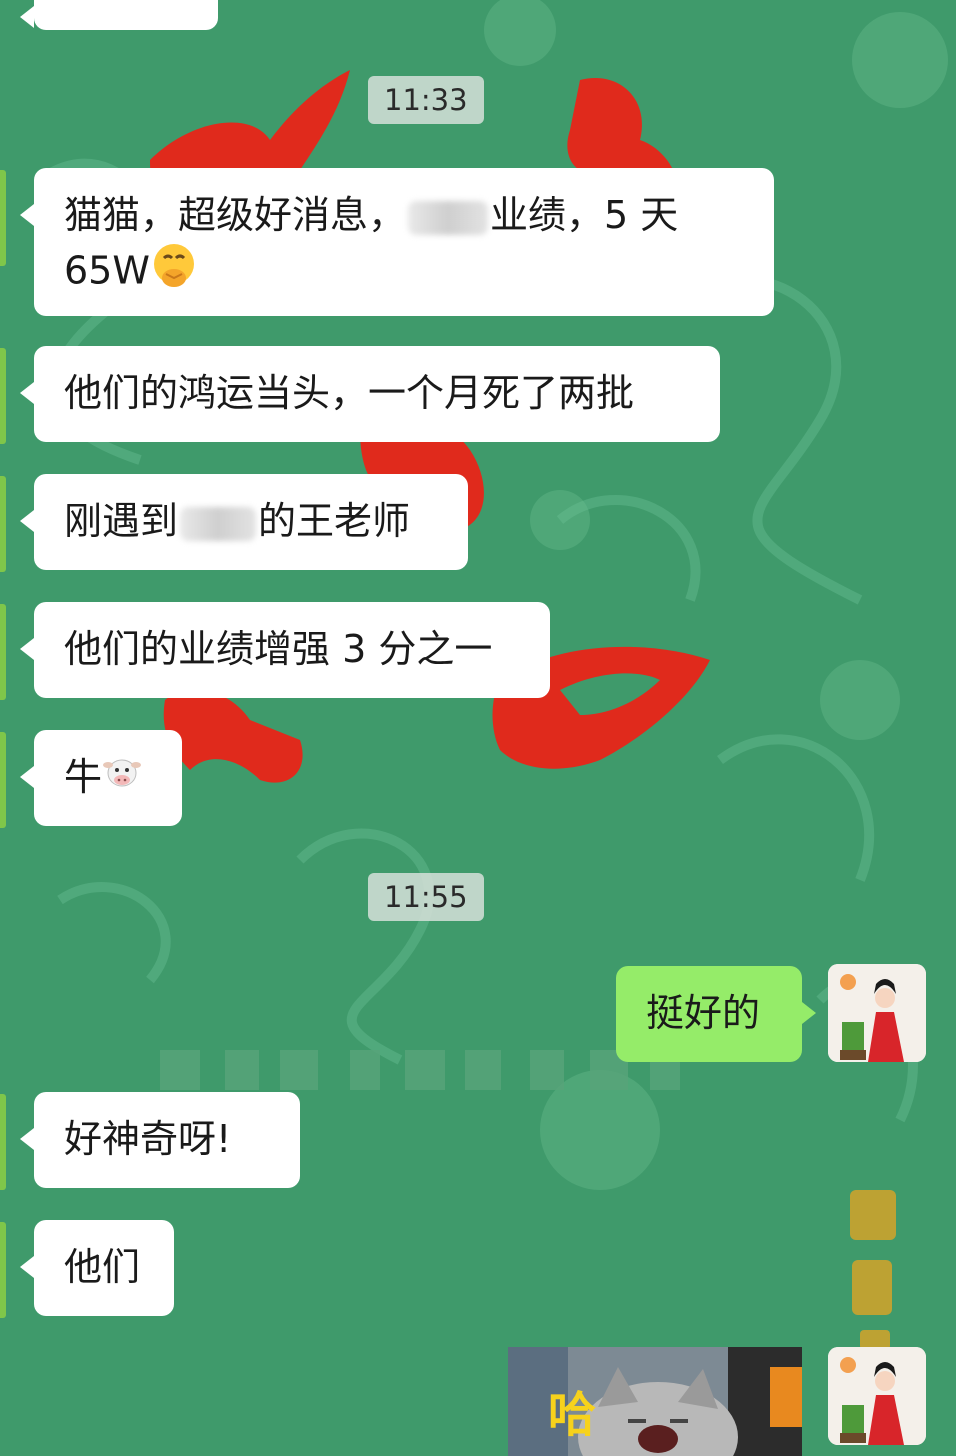 The image size is (956, 1456). I want to click on message-bubble: 他们的鸿运当头，一个月死了两批, so click(370, 394).